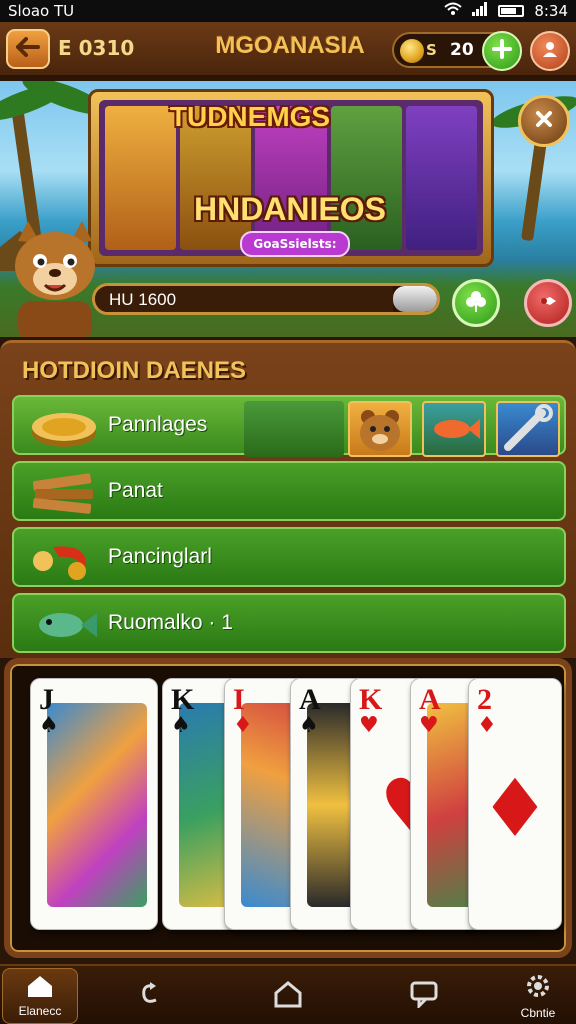 This screenshot has height=1024, width=576. What do you see at coordinates (134, 370) in the screenshot?
I see `hot-games-title: HOTDIOIN DAENES` at bounding box center [134, 370].